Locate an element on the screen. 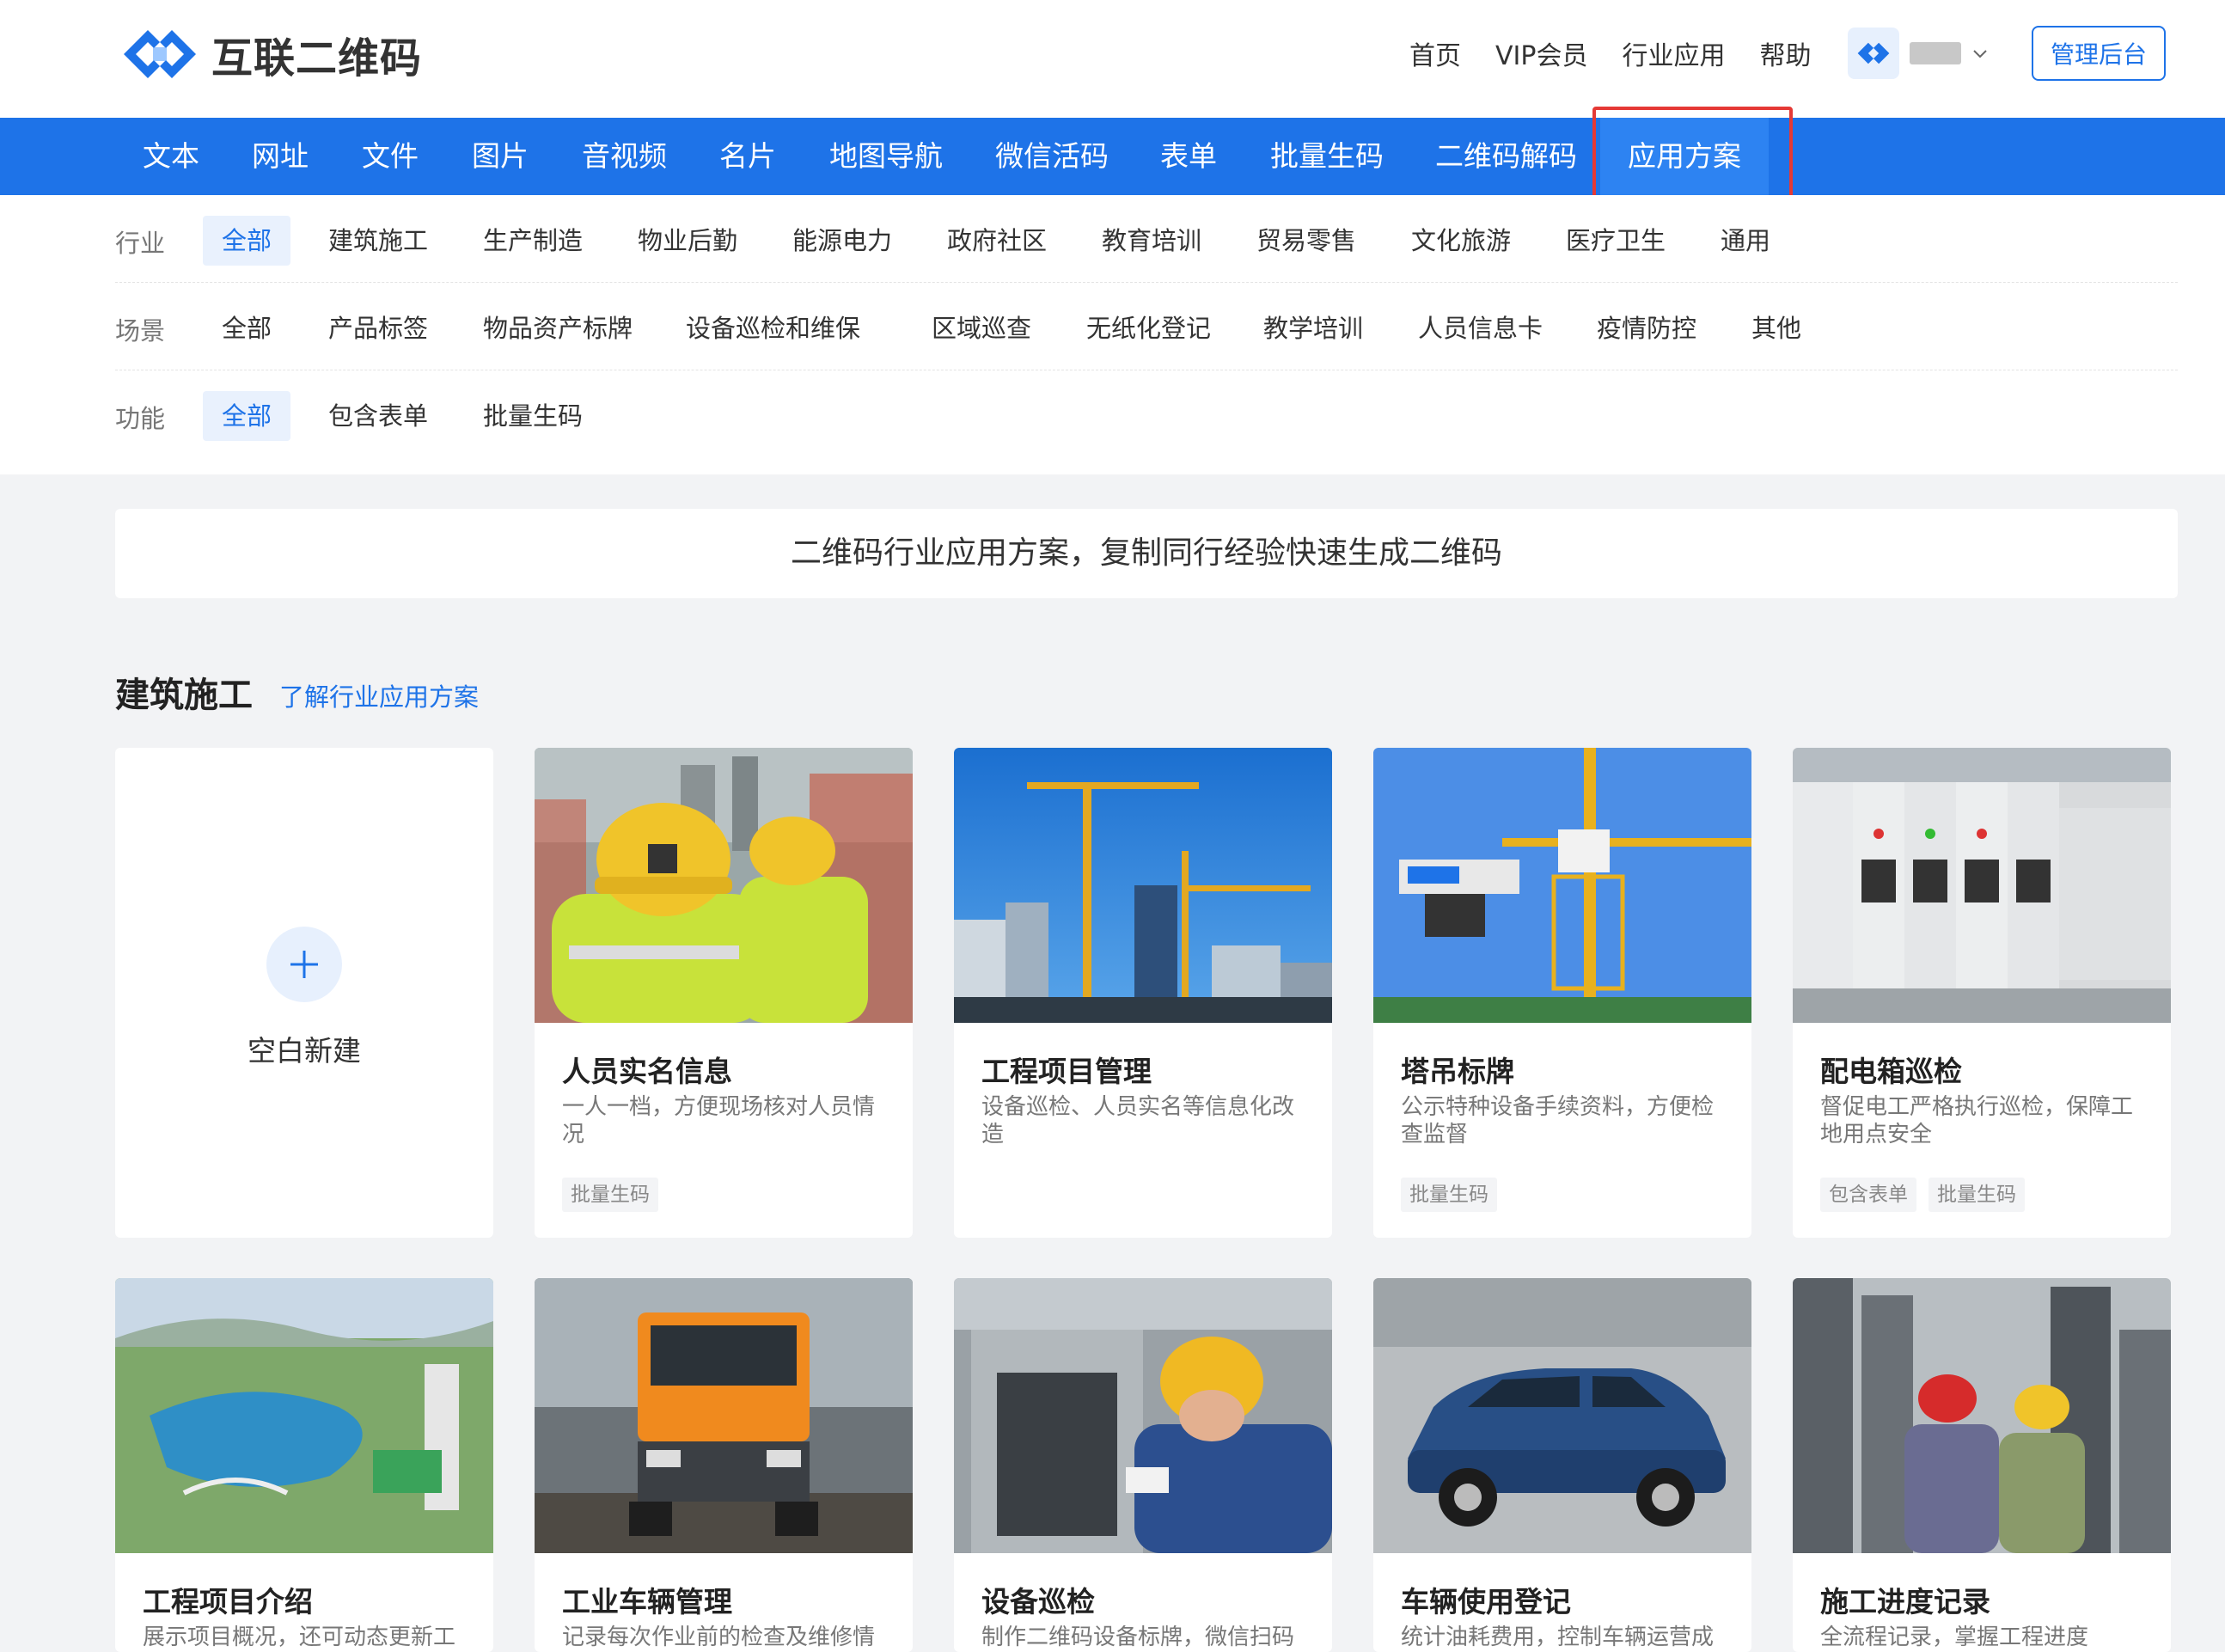 The height and width of the screenshot is (1652, 2225). chip-industry: 物业后勤 is located at coordinates (687, 241).